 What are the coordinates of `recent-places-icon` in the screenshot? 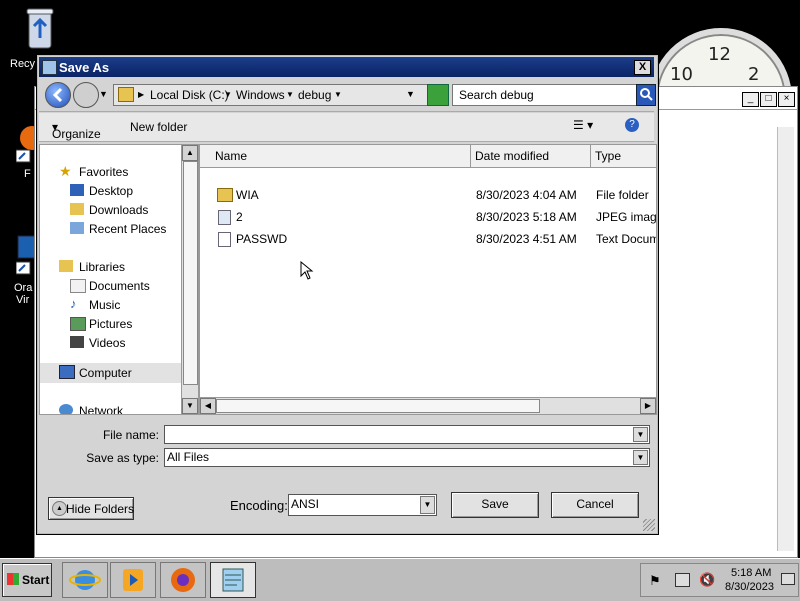 It's located at (77, 228).